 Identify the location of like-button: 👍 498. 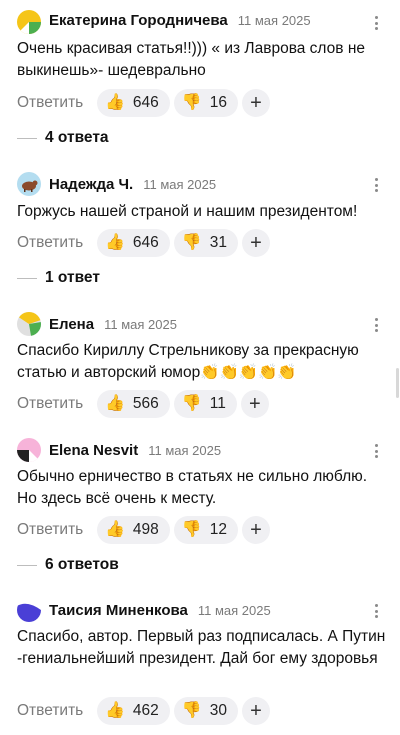
(133, 530).